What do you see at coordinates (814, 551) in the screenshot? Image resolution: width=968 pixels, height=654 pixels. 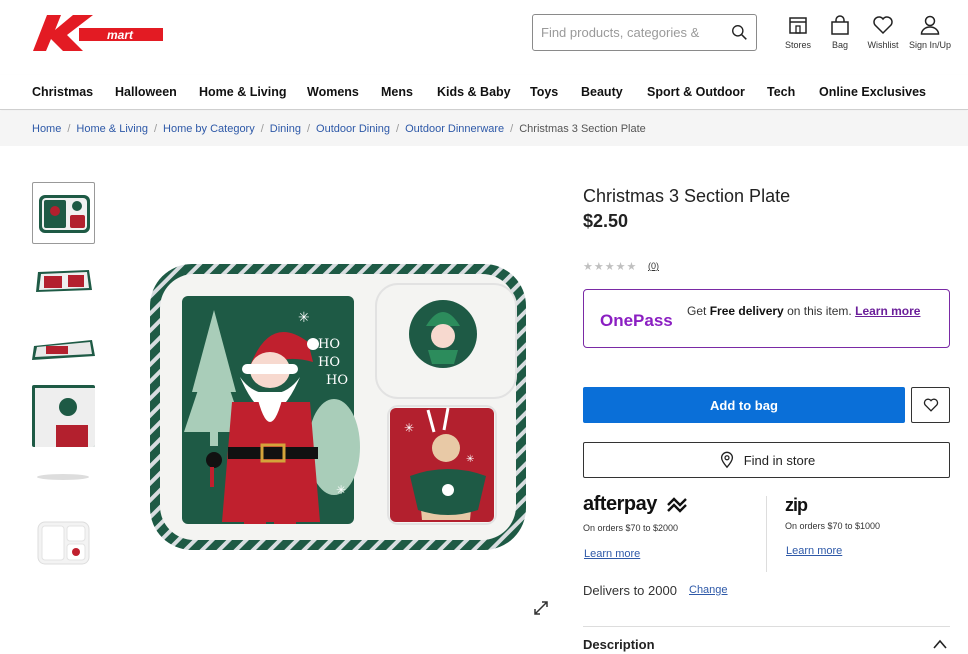 I see `zip-learn-more-link: Learn more` at bounding box center [814, 551].